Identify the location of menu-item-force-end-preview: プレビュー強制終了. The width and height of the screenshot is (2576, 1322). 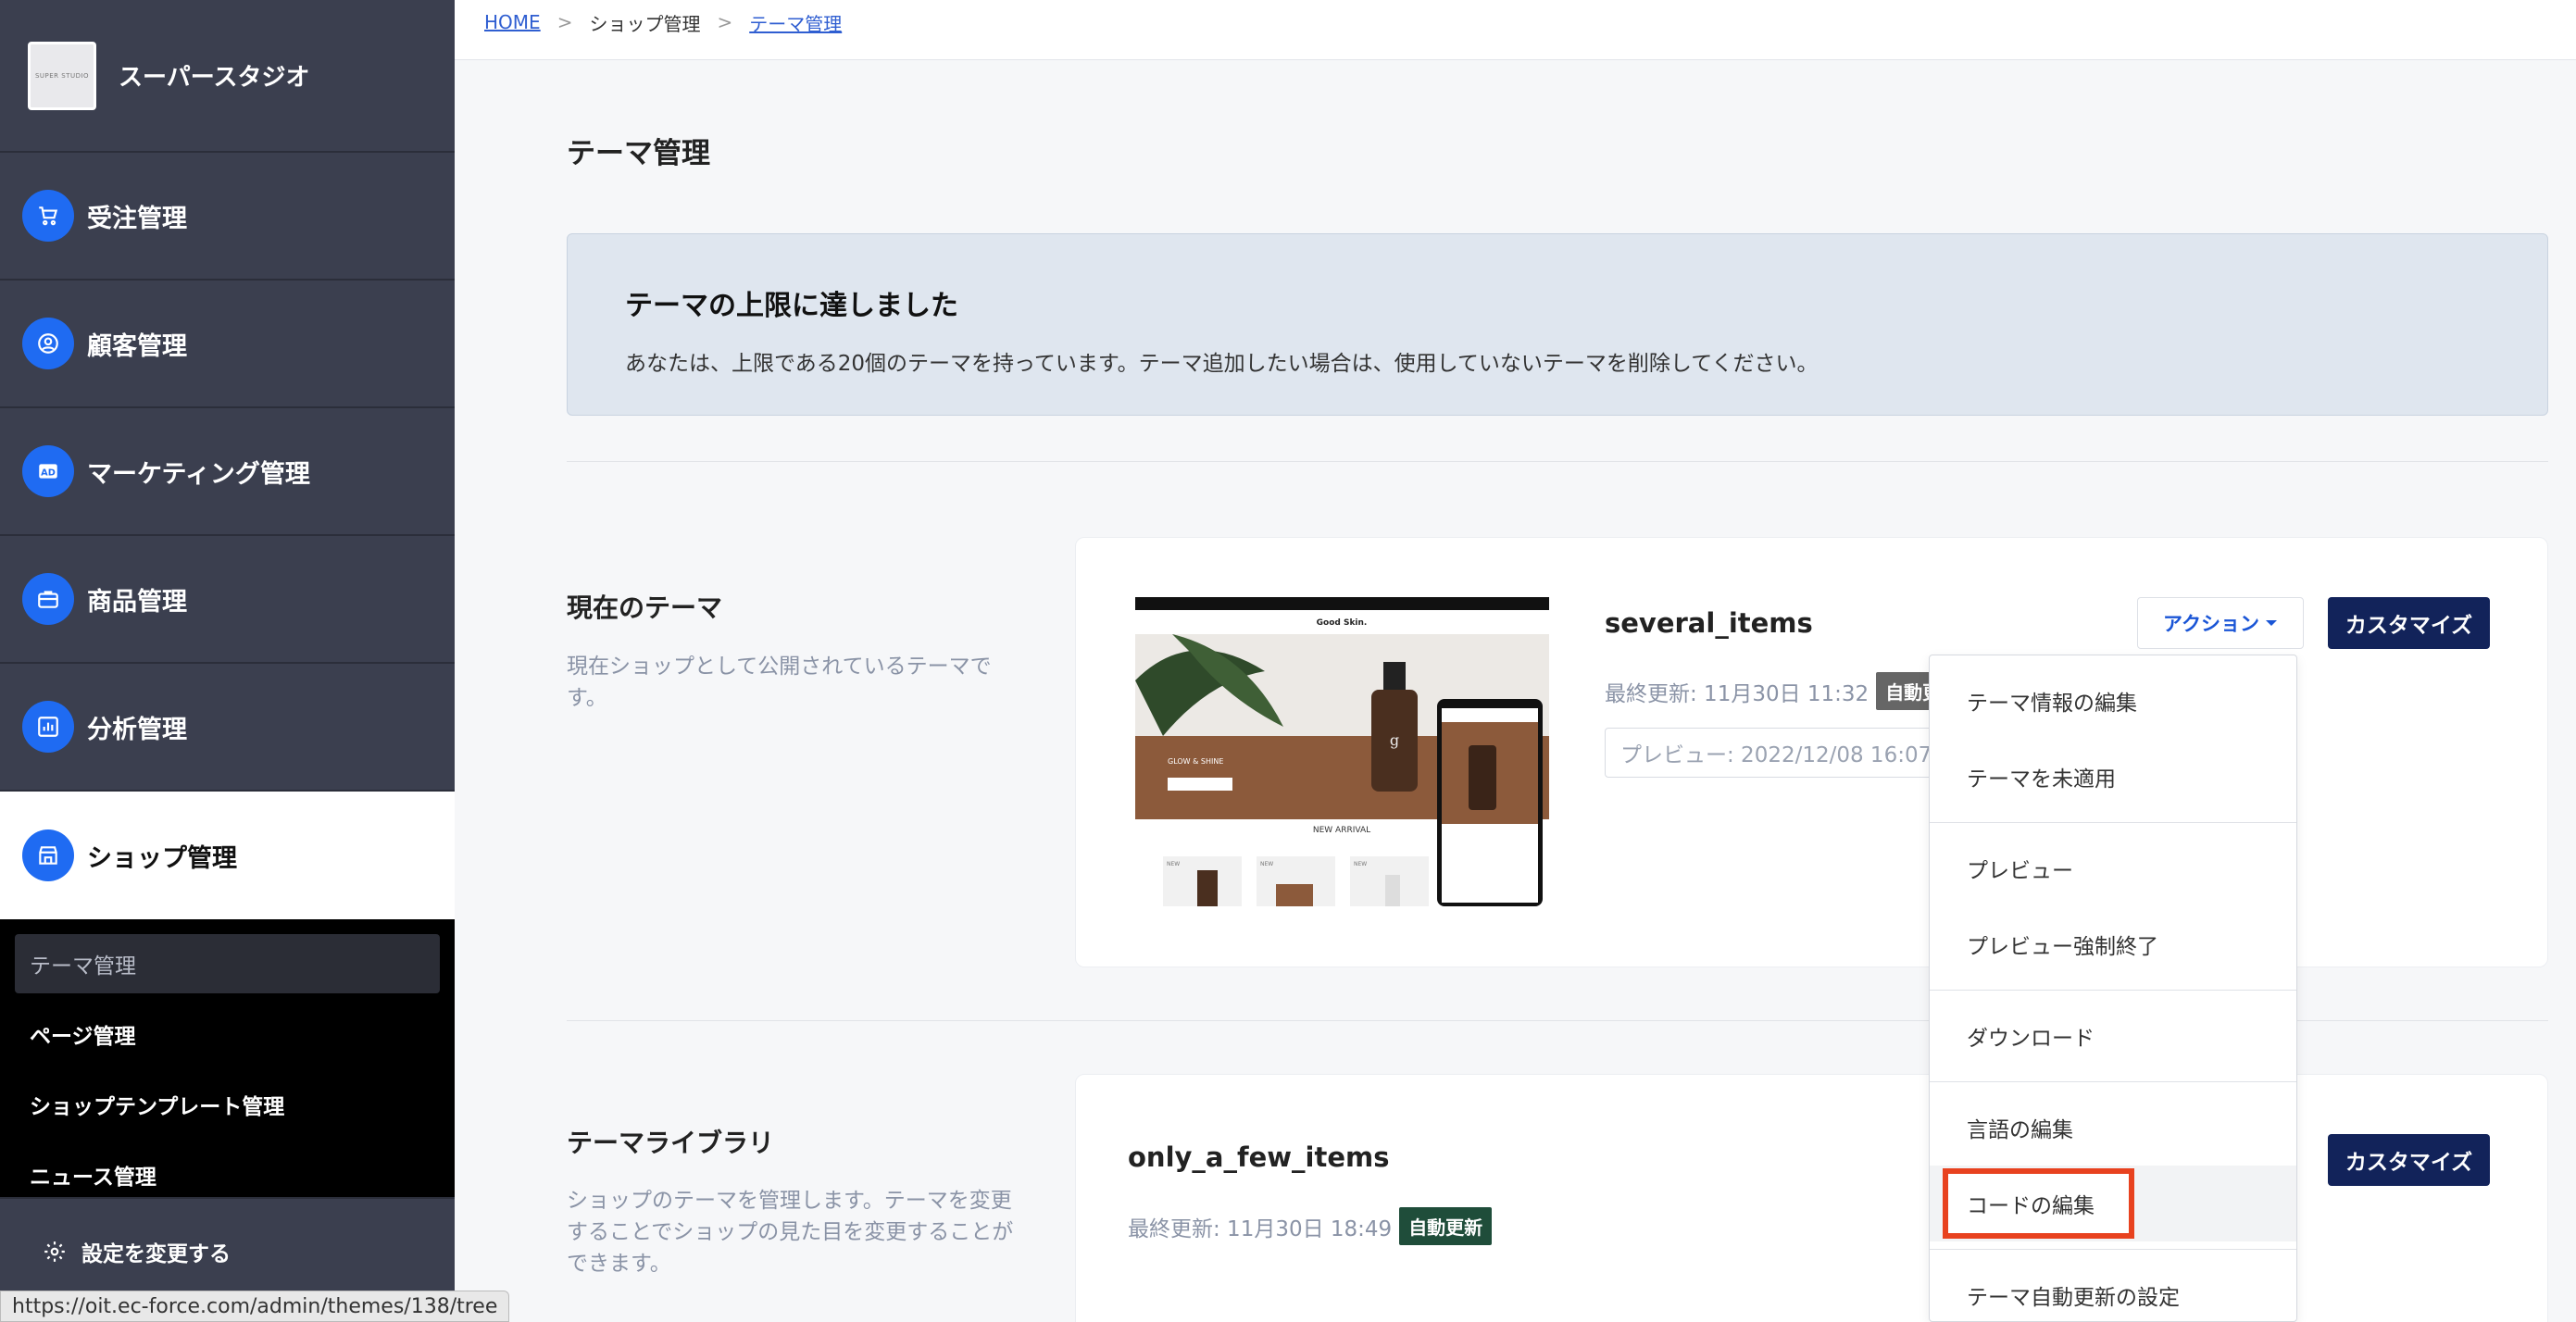
(2113, 944).